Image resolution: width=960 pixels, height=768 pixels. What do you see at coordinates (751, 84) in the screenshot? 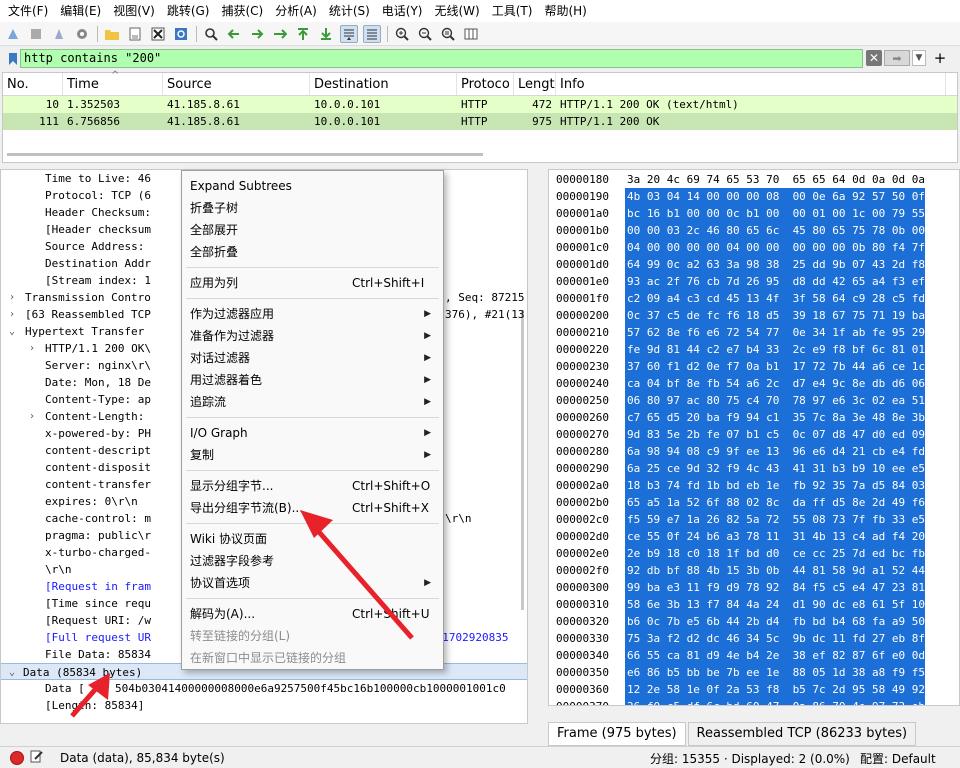
I see `column-header: Info` at bounding box center [751, 84].